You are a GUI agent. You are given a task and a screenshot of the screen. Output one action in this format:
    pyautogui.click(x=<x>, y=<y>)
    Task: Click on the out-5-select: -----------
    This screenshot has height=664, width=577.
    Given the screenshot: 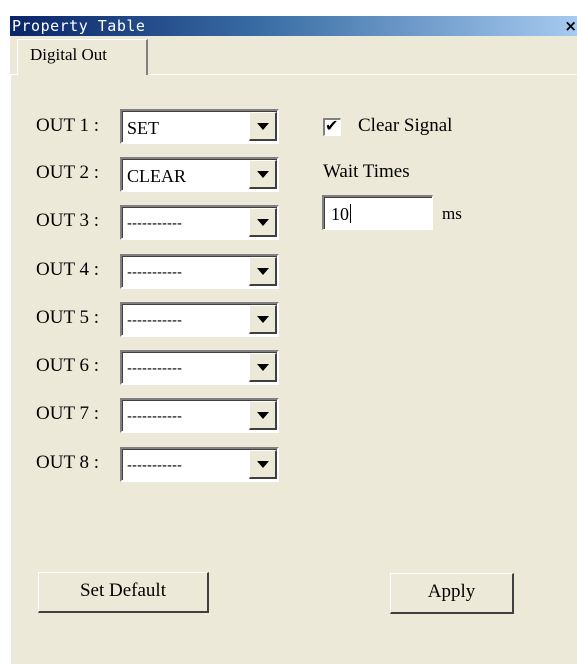 What is the action you would take?
    pyautogui.click(x=199, y=319)
    